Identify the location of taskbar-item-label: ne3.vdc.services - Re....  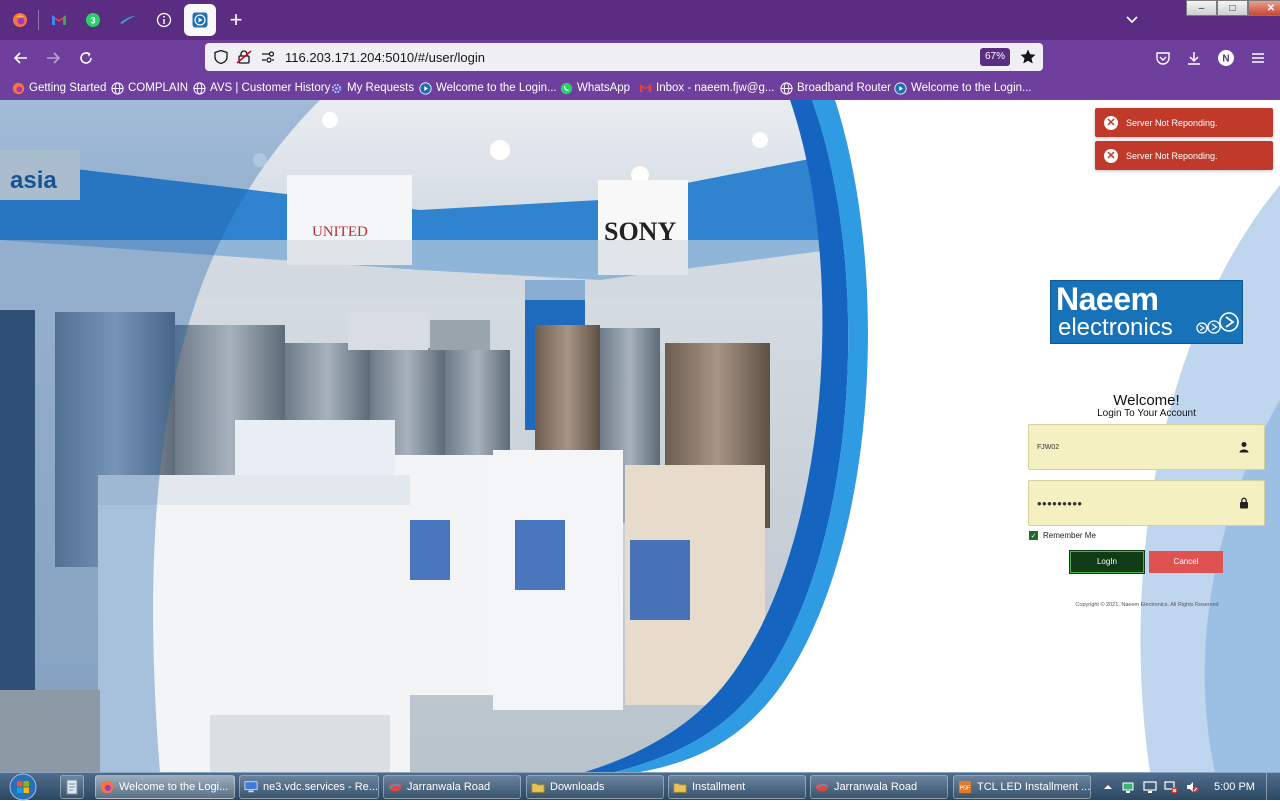
(320, 787).